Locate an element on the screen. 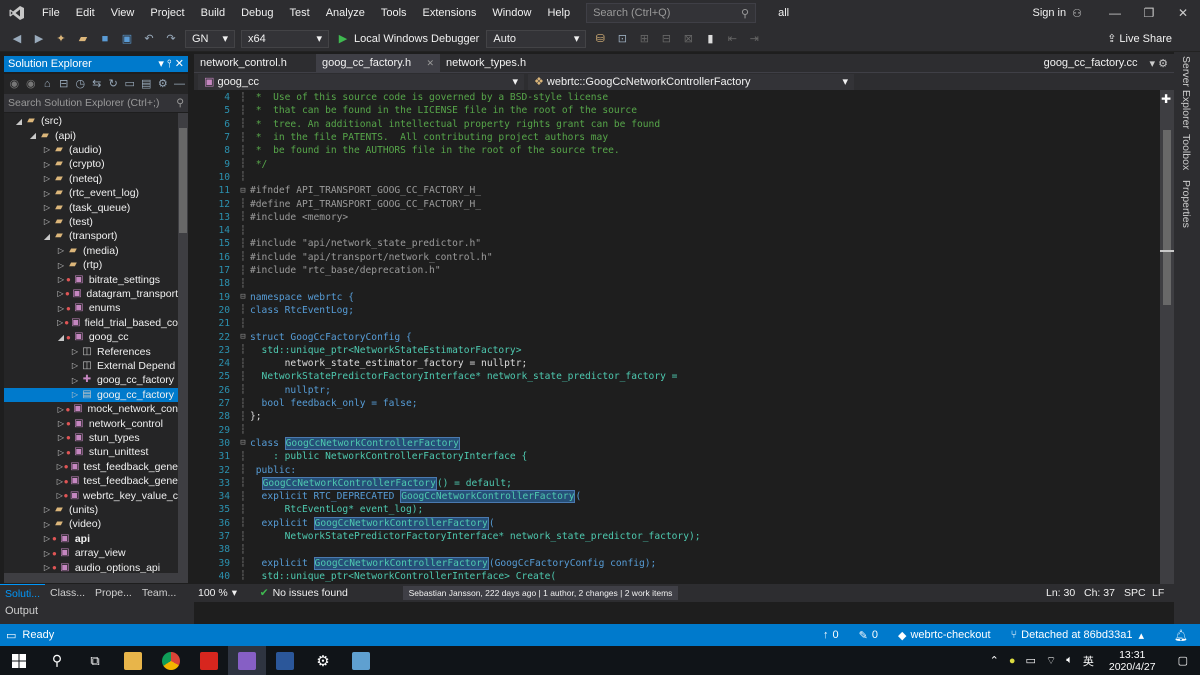 The image size is (1200, 675). document-tab: network_control.h is located at coordinates (255, 63).